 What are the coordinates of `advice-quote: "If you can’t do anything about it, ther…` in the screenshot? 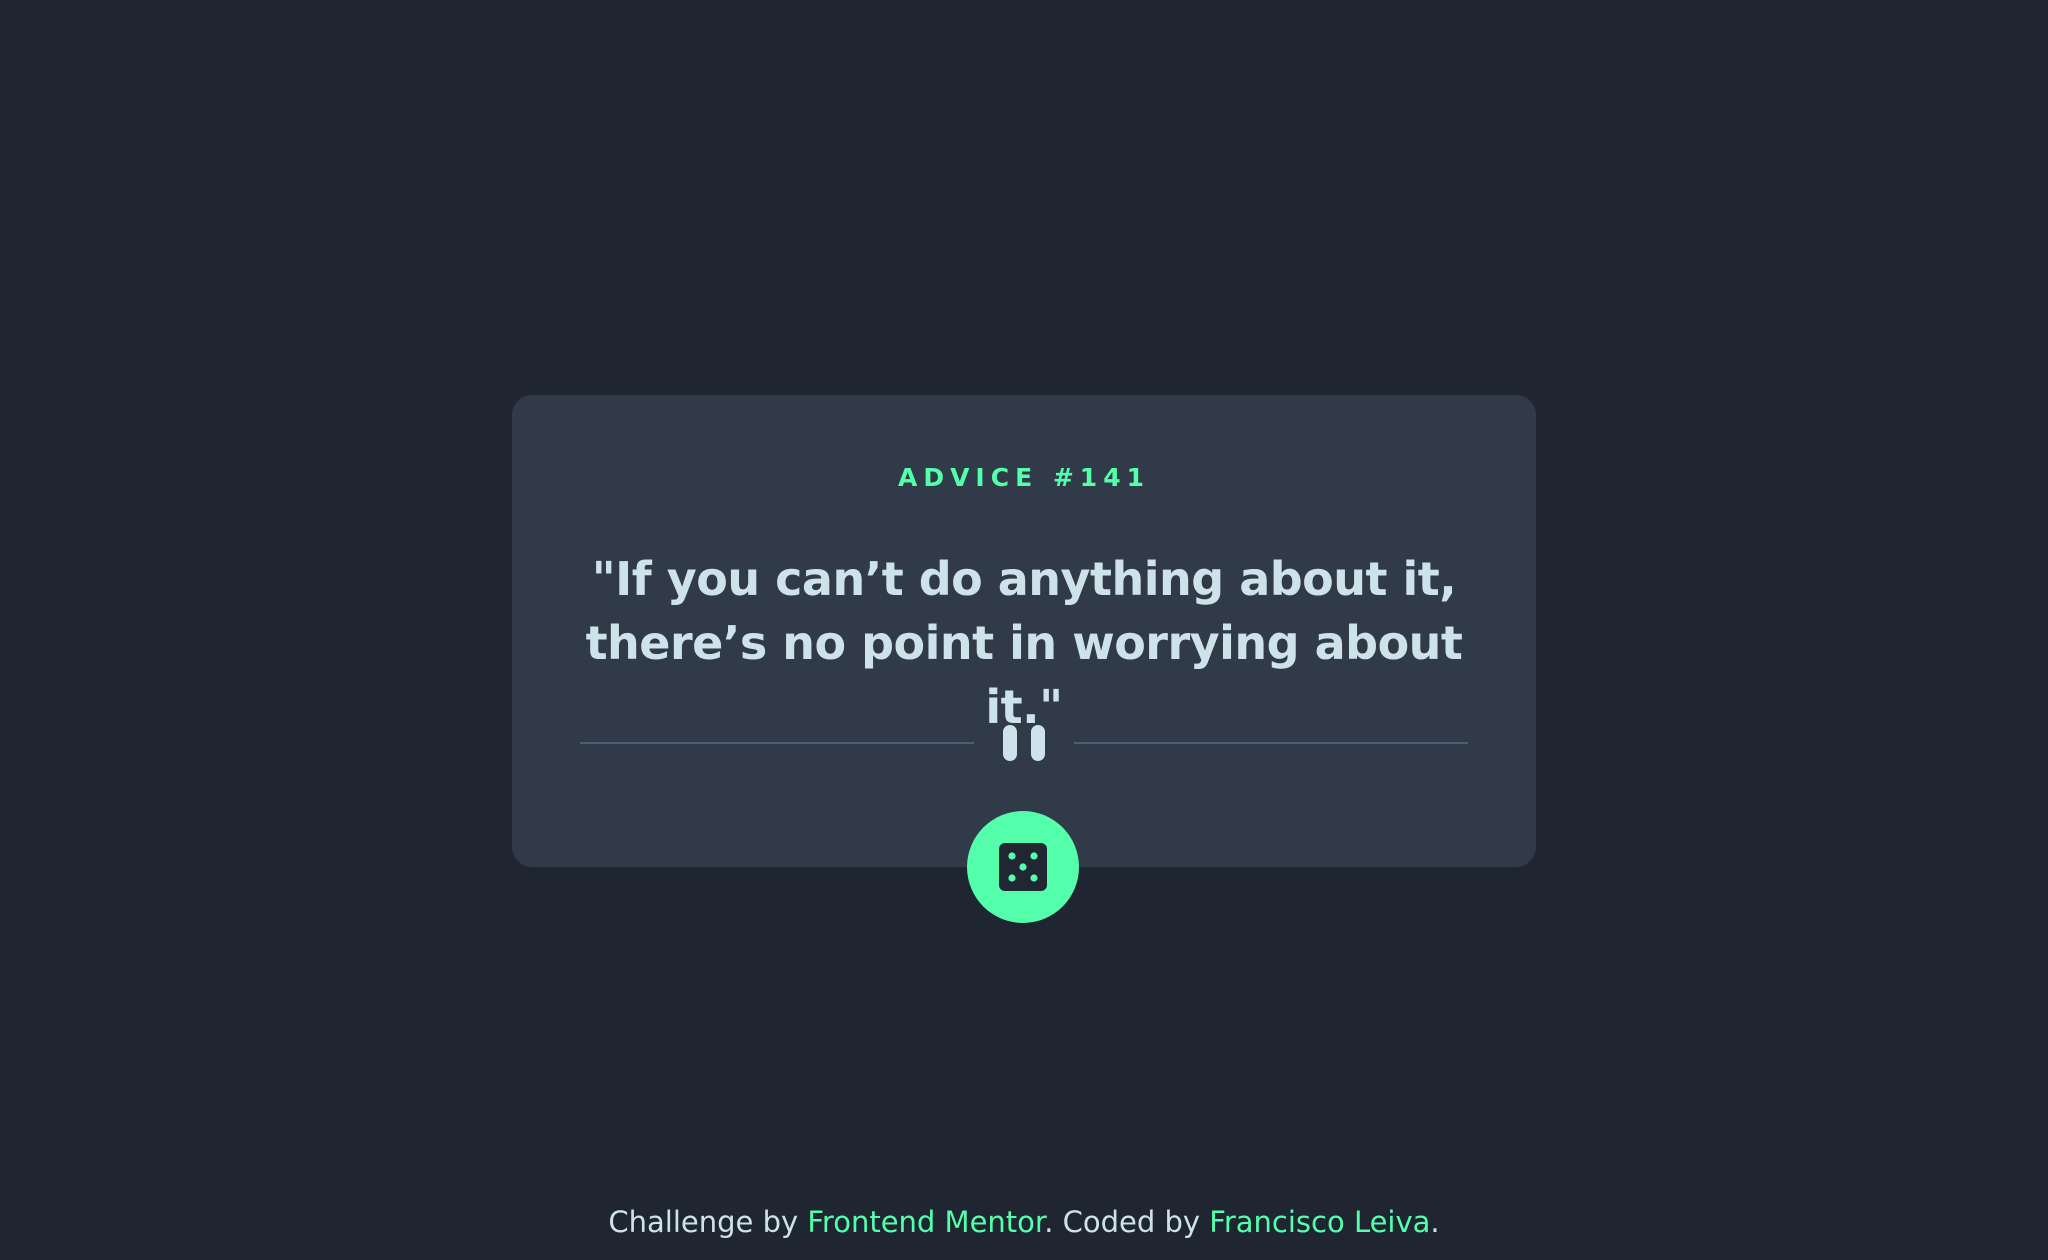 It's located at (1024, 643).